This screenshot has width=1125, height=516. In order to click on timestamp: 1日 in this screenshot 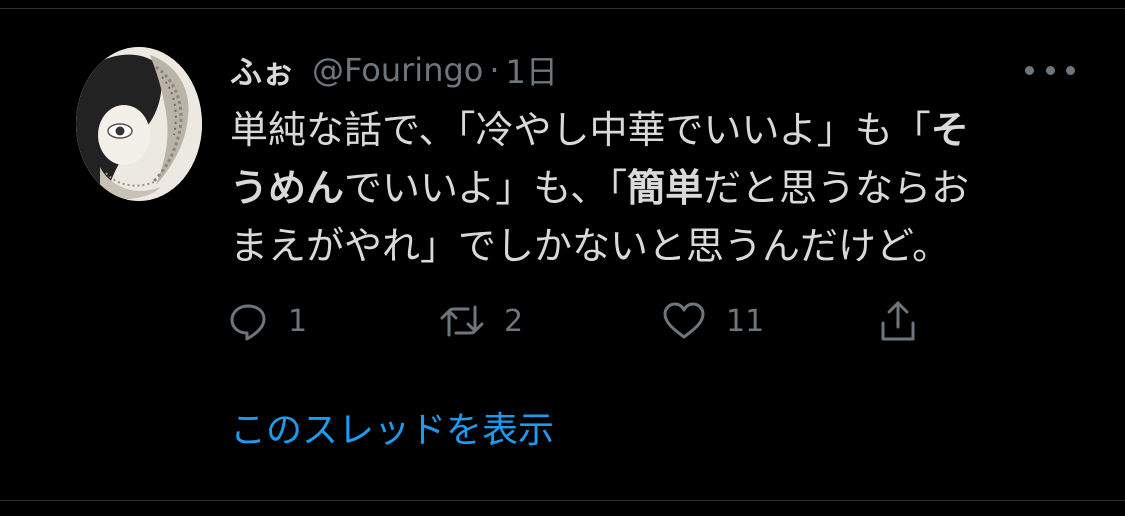, I will do `click(532, 70)`.